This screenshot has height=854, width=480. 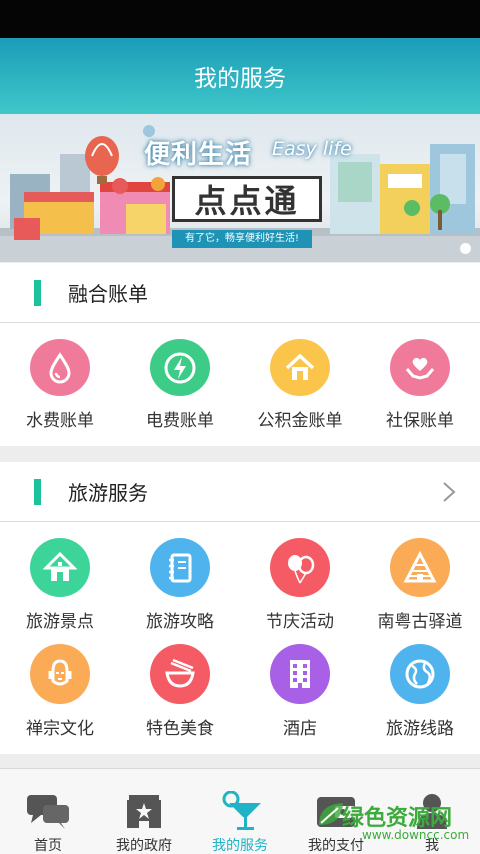 What do you see at coordinates (420, 421) in the screenshot?
I see `item-label: 社保账单` at bounding box center [420, 421].